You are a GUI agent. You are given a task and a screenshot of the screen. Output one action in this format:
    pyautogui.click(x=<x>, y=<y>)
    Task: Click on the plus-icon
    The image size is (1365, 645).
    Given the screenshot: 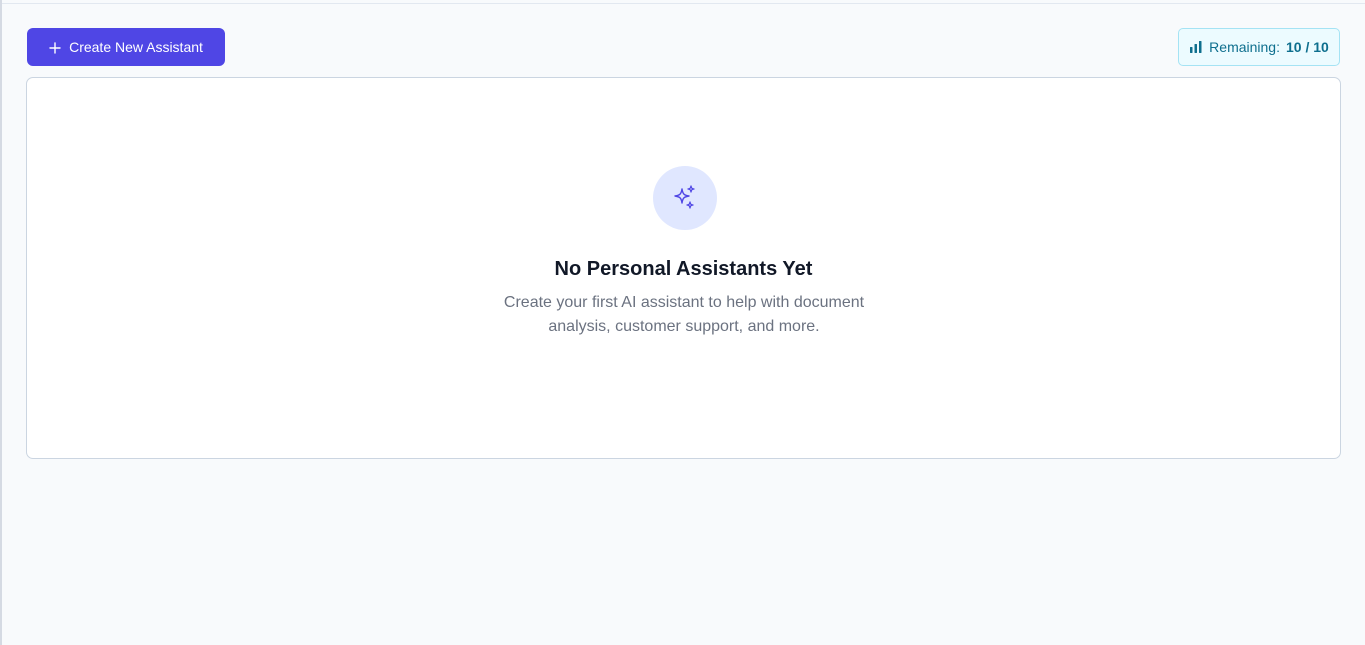 What is the action you would take?
    pyautogui.click(x=55, y=47)
    